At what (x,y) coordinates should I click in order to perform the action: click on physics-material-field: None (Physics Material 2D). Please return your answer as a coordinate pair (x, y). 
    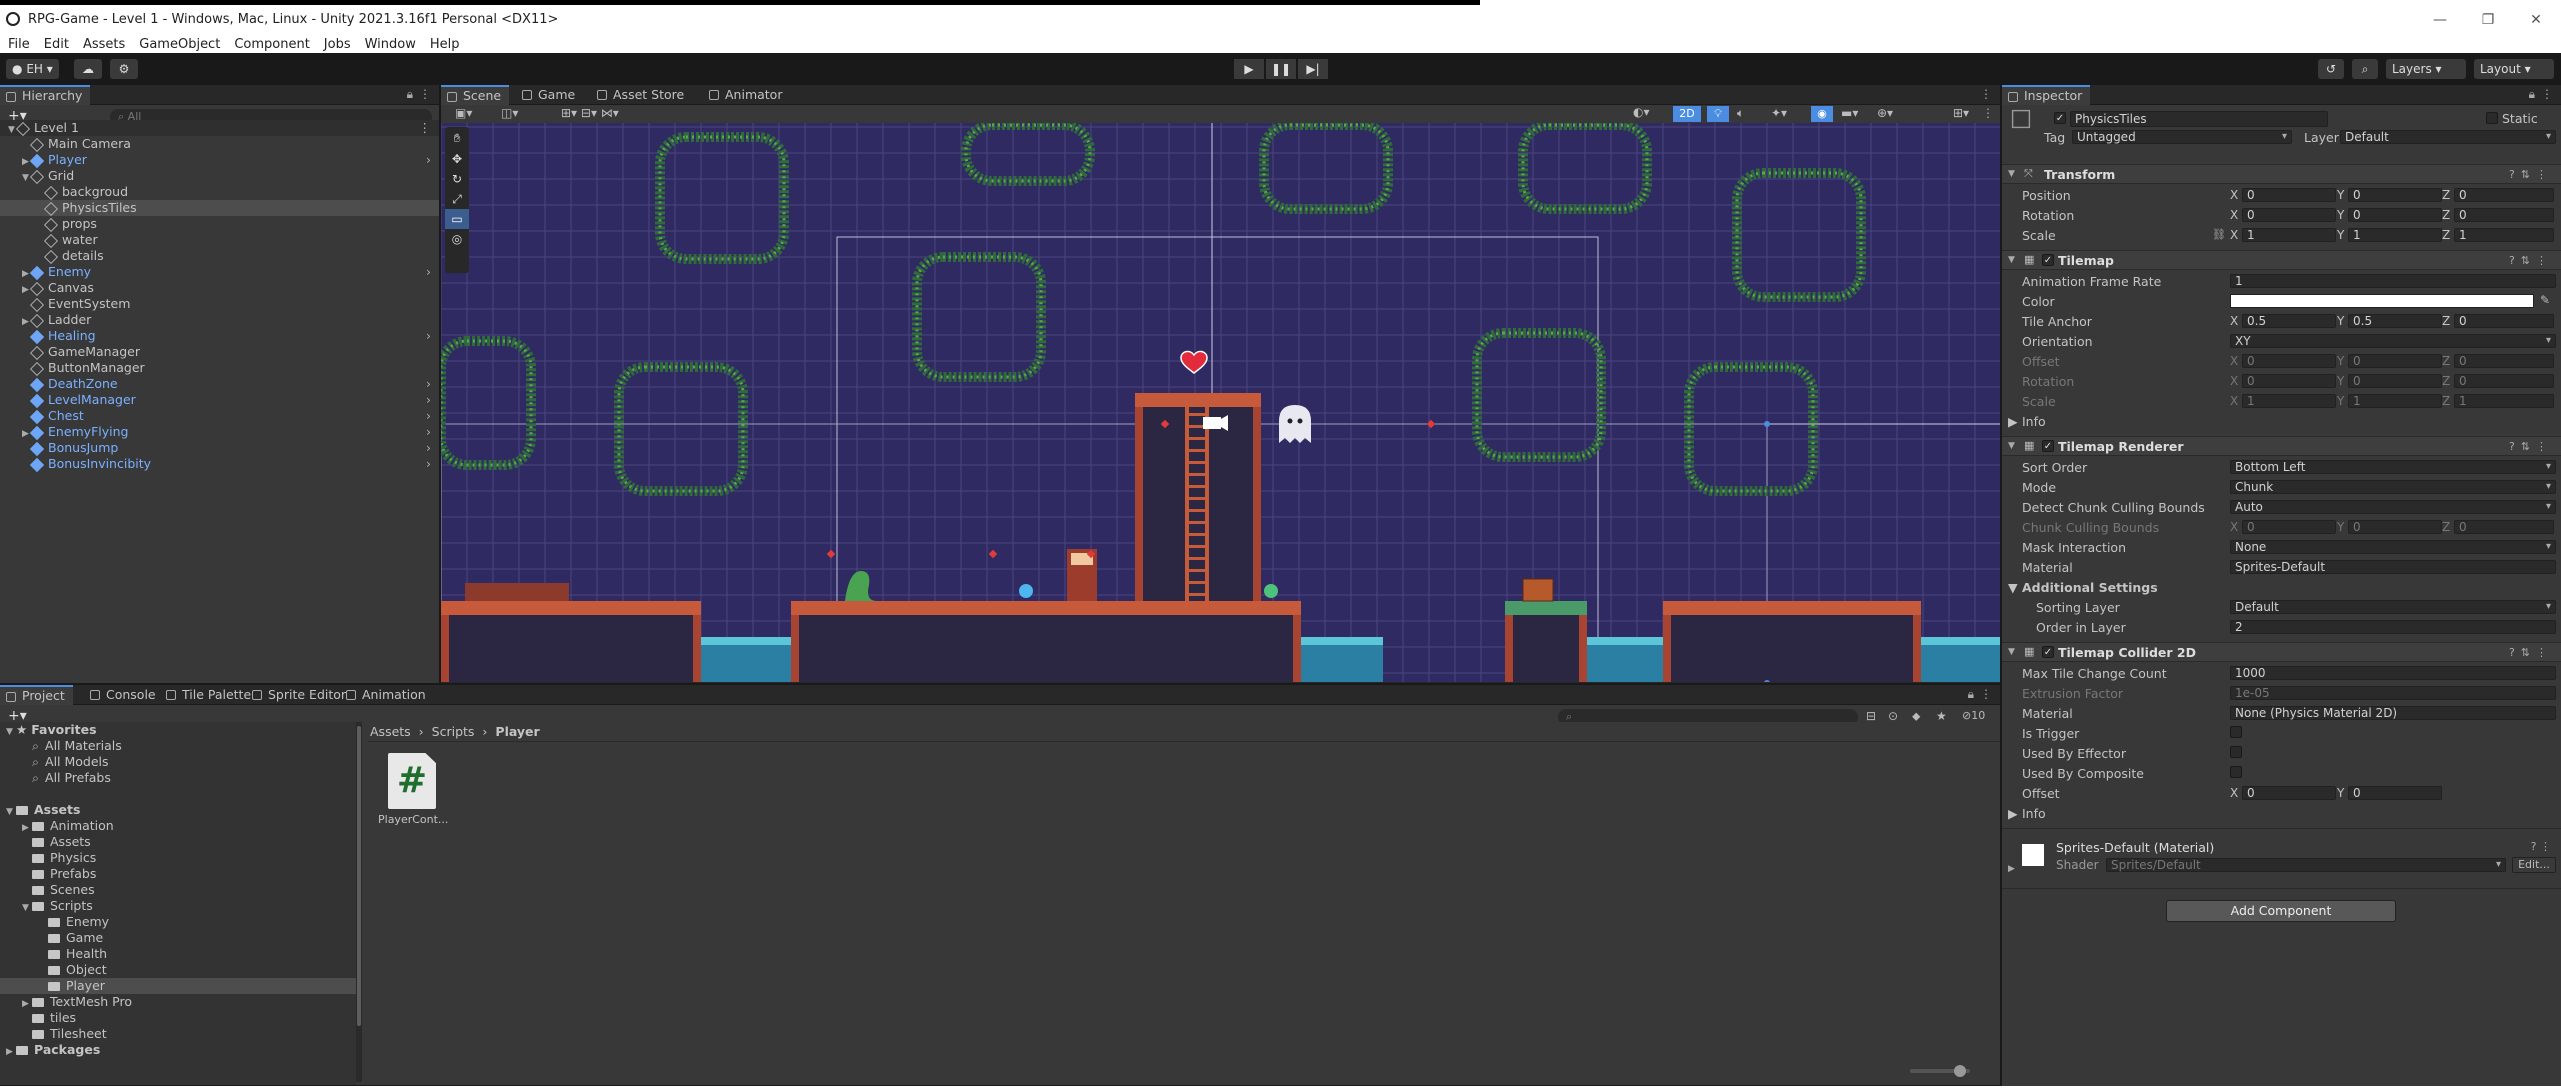
    Looking at the image, I should click on (2393, 713).